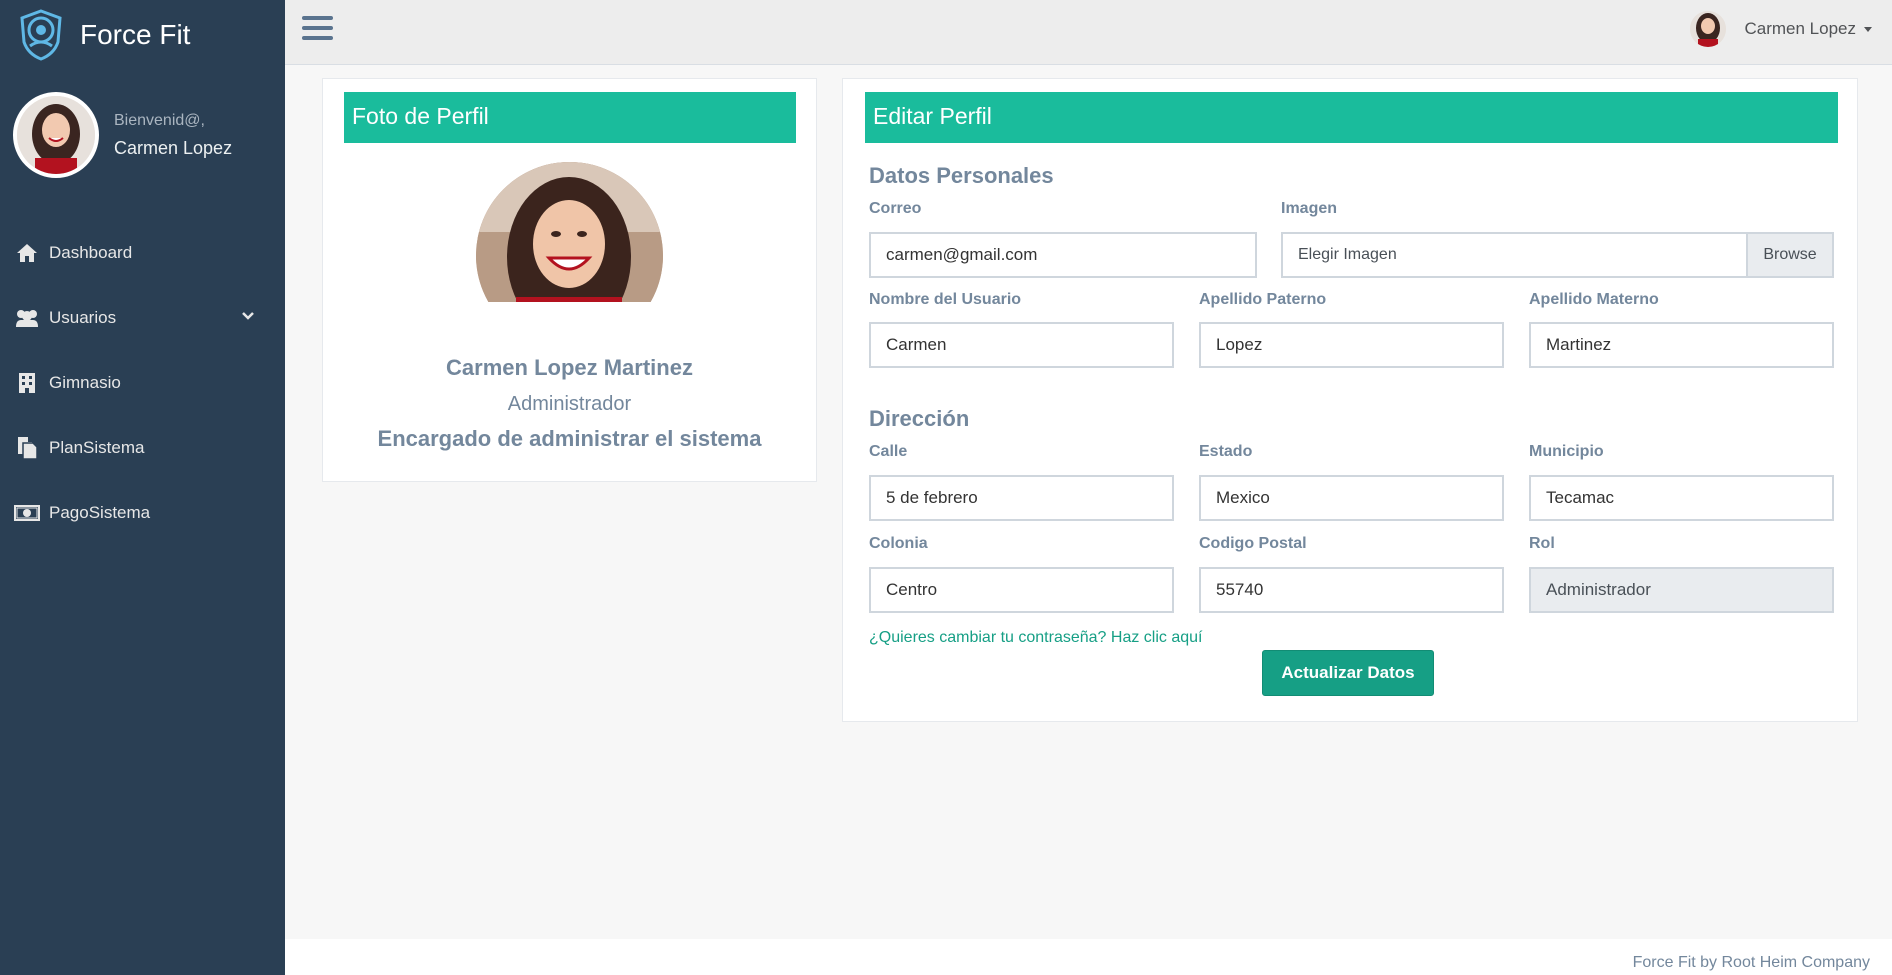  What do you see at coordinates (159, 120) in the screenshot?
I see `welcome-text: Bienvenid@,` at bounding box center [159, 120].